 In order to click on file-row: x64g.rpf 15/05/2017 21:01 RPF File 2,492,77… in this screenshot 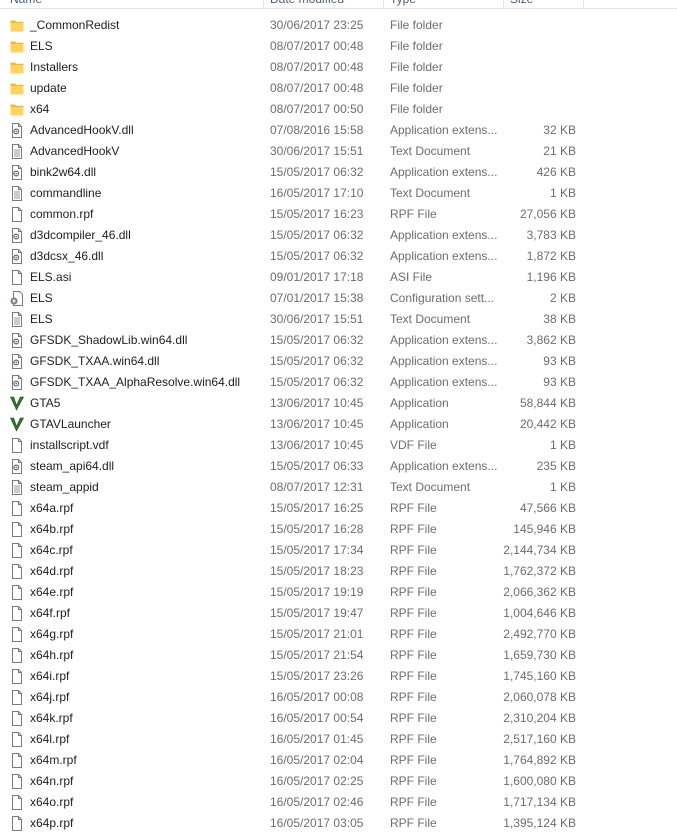, I will do `click(338, 634)`.